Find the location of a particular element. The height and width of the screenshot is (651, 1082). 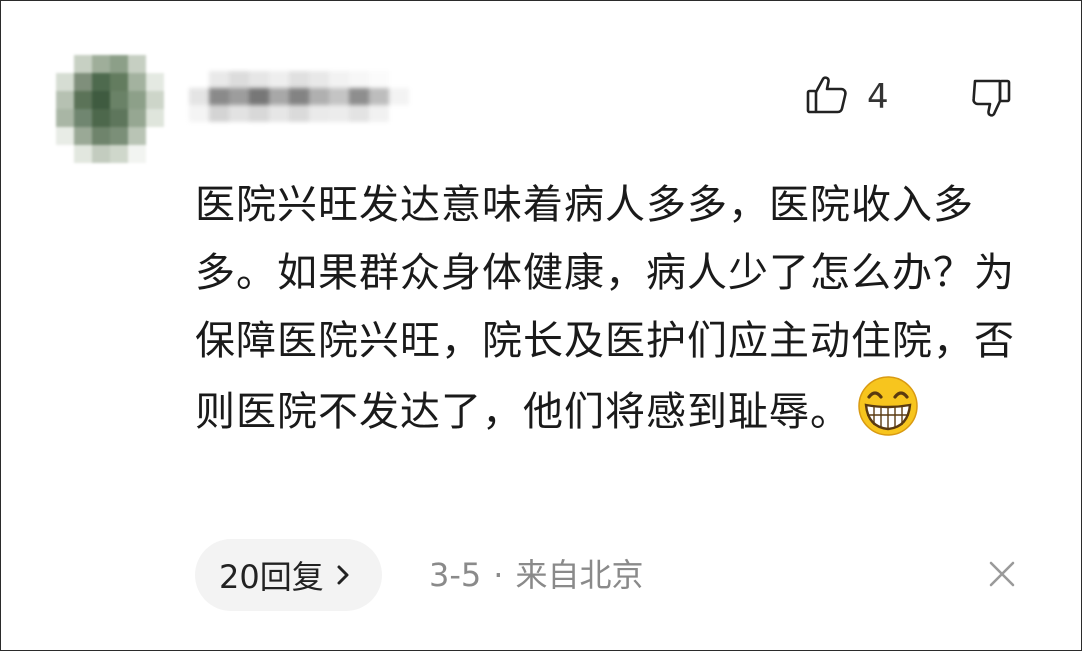

replies-label: 20回复 is located at coordinates (271, 577).